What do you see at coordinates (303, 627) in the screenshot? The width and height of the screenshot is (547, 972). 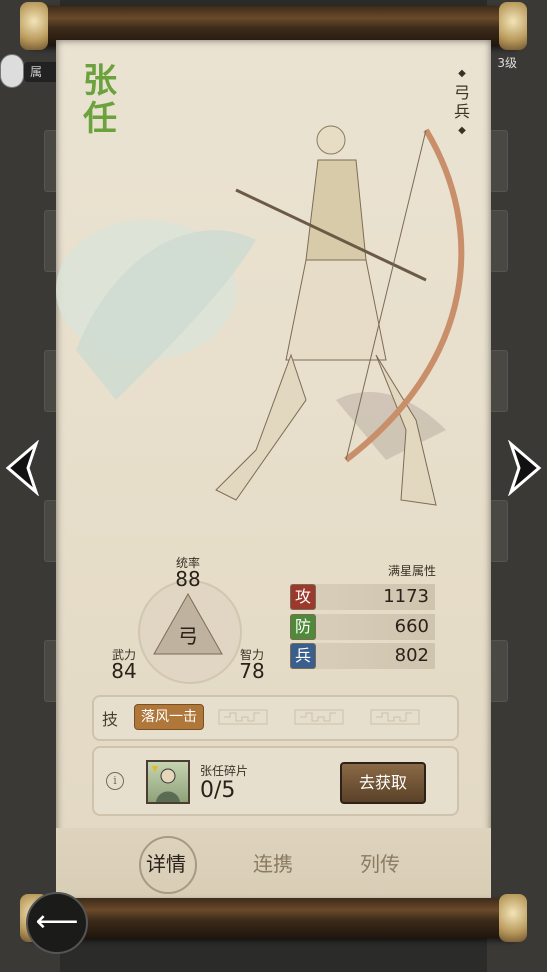 I see `defense-icon: 防` at bounding box center [303, 627].